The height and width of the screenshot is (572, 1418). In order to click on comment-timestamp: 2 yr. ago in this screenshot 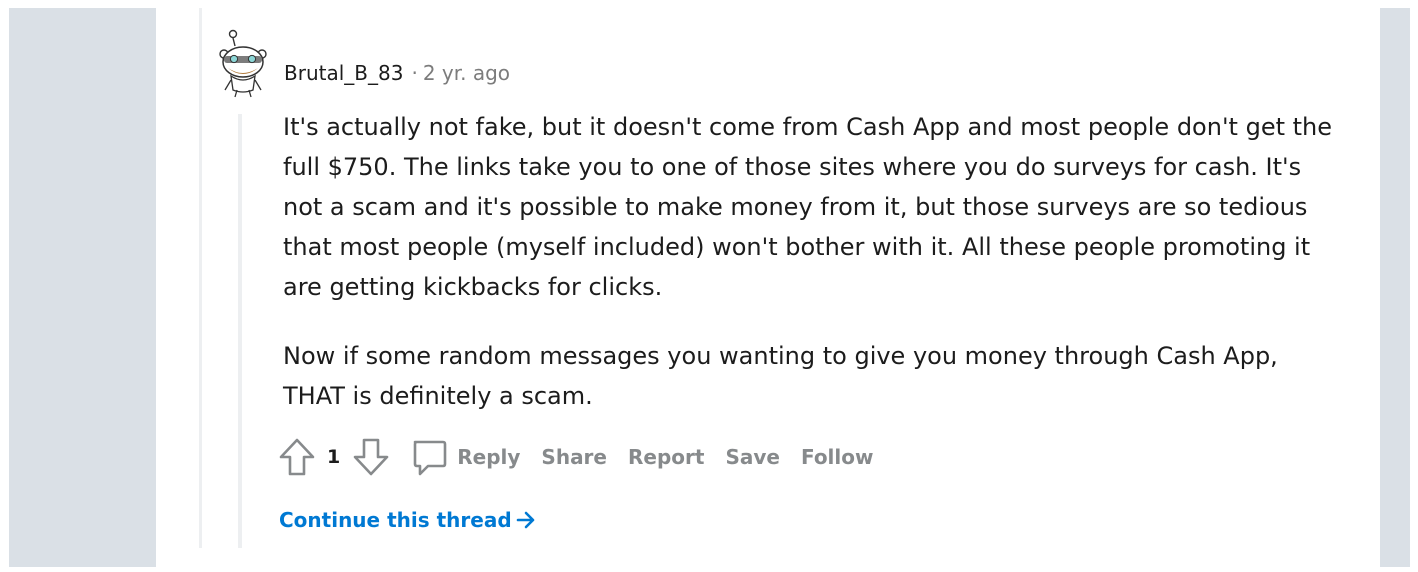, I will do `click(466, 73)`.